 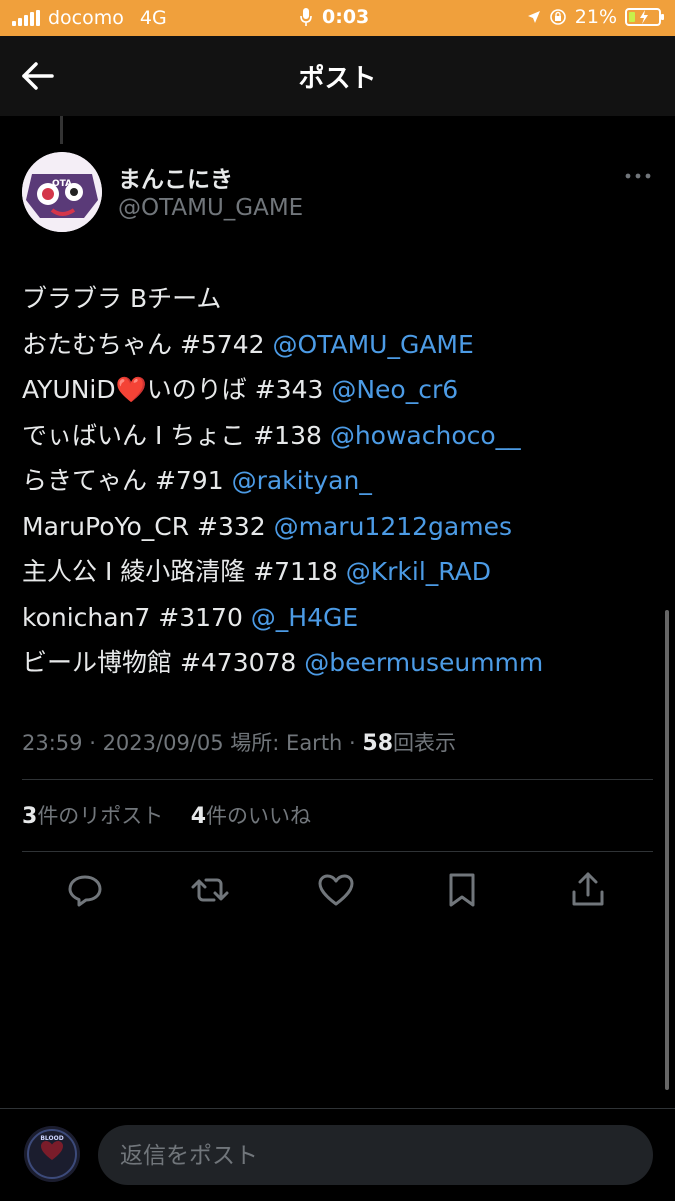 What do you see at coordinates (258, 816) in the screenshot?
I see `likes-label: 件のいいね` at bounding box center [258, 816].